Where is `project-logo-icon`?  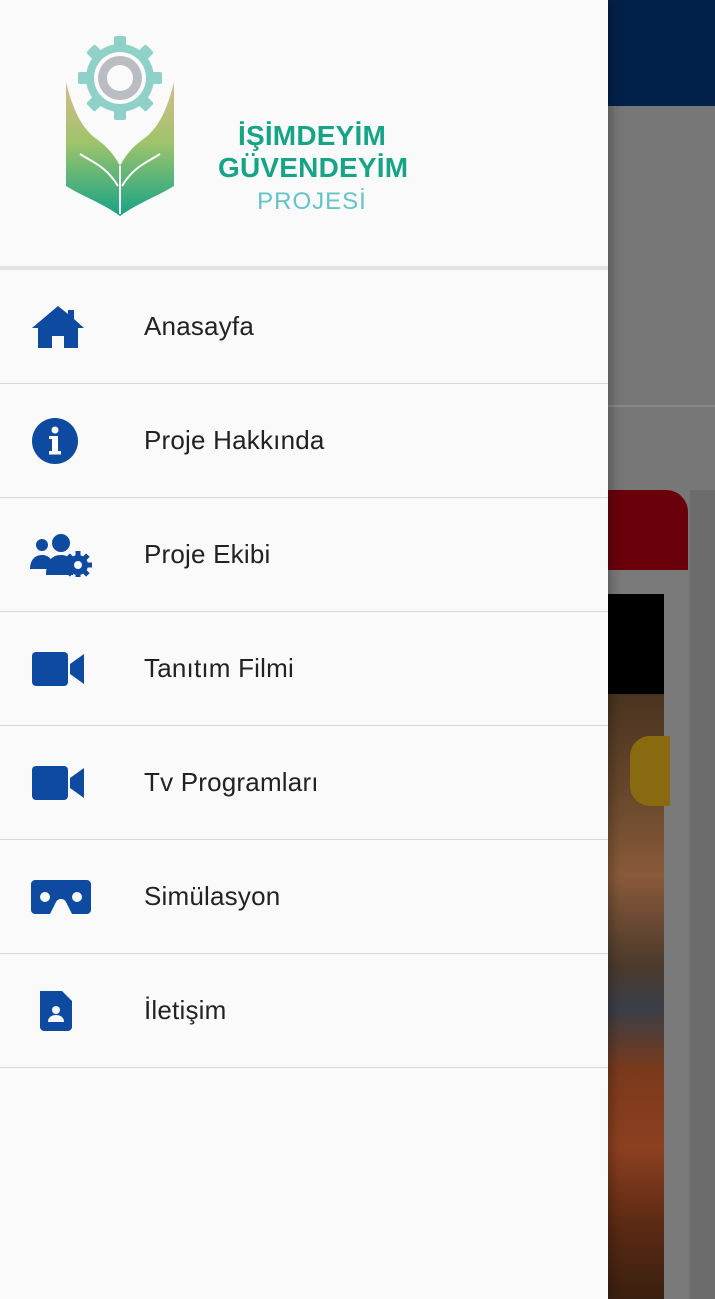 project-logo-icon is located at coordinates (120, 126).